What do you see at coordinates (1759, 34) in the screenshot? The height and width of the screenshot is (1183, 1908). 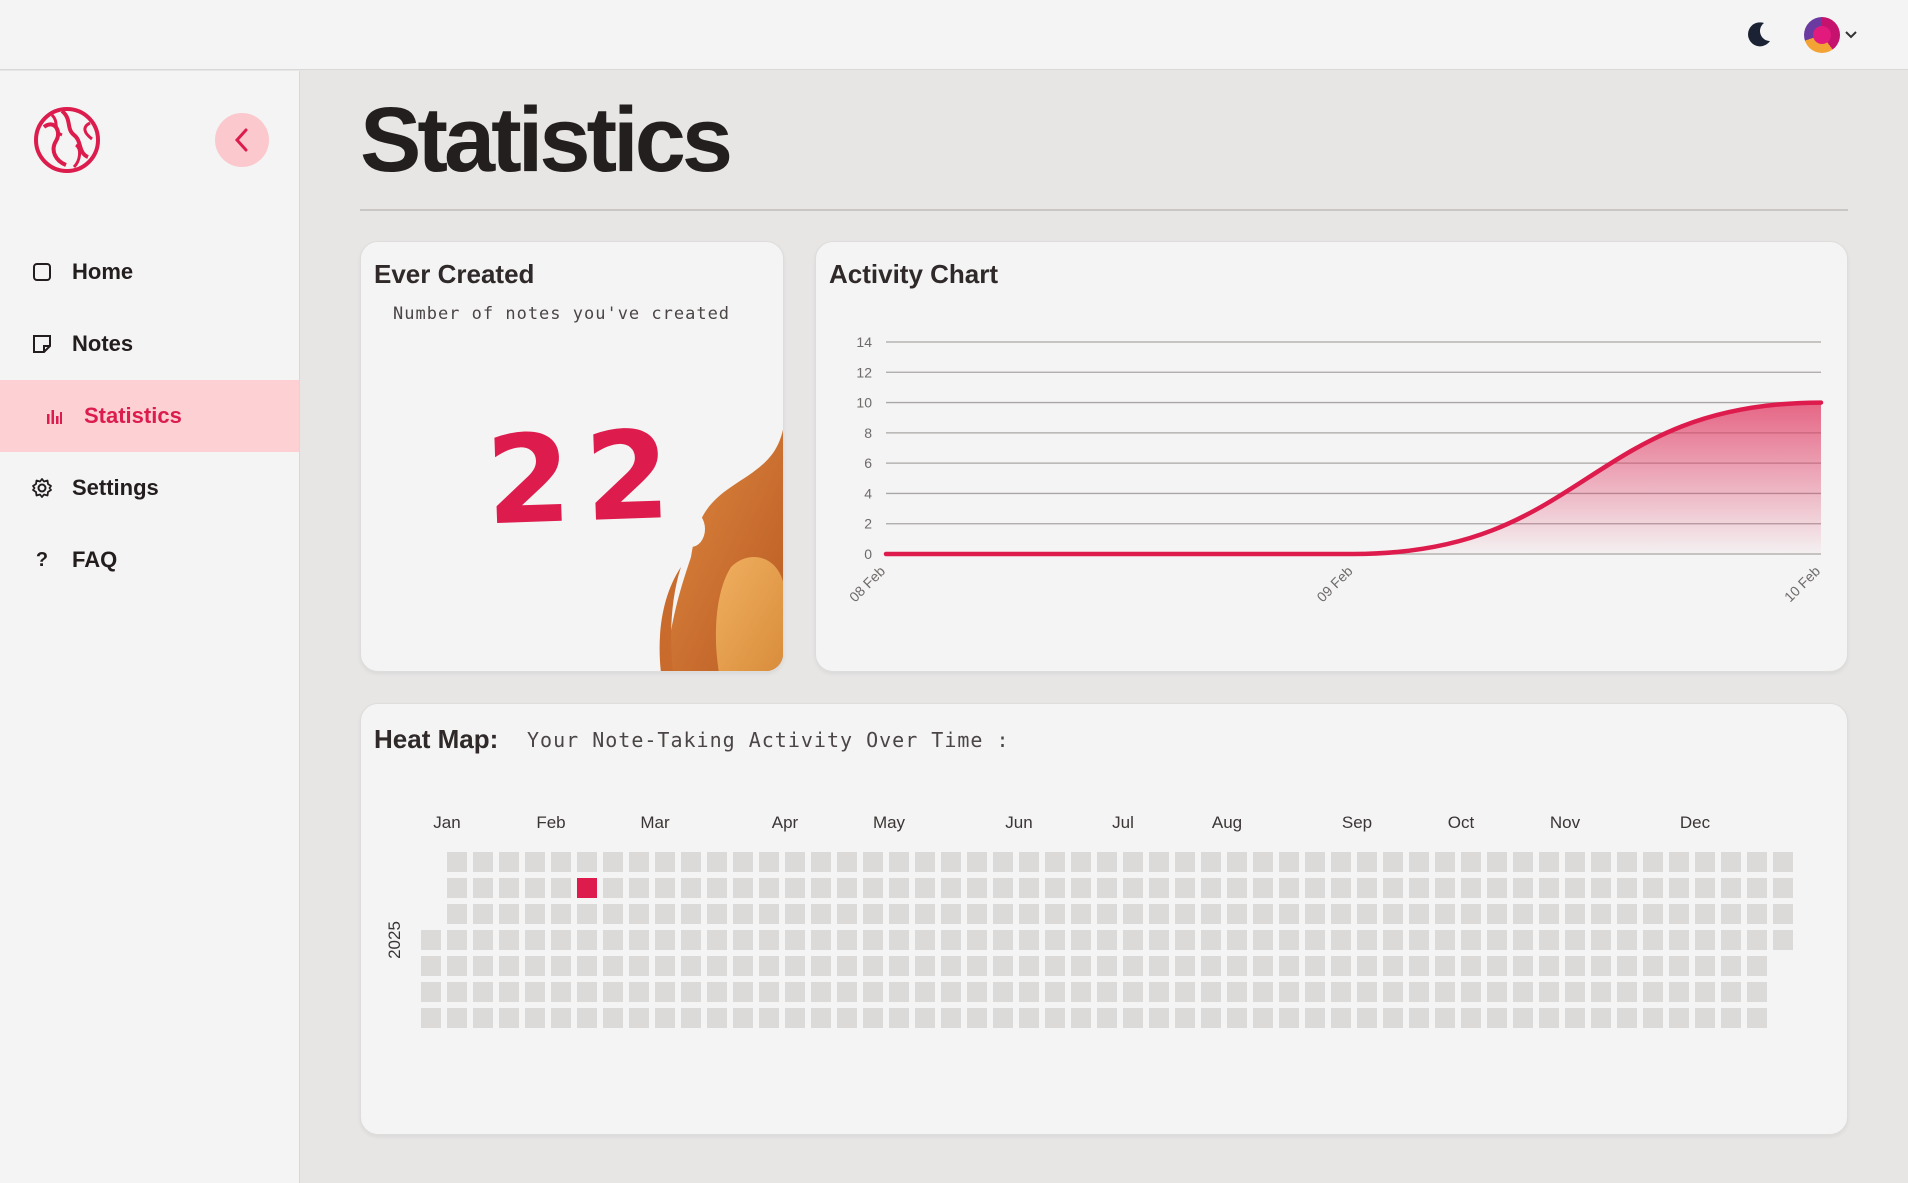 I see `moon-icon` at bounding box center [1759, 34].